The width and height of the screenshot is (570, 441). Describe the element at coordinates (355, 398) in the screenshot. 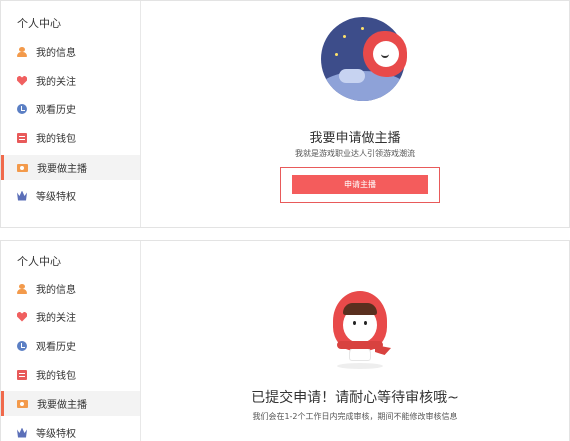

I see `pending-title: 已提交申请！请耐心等待审核哦~` at that location.